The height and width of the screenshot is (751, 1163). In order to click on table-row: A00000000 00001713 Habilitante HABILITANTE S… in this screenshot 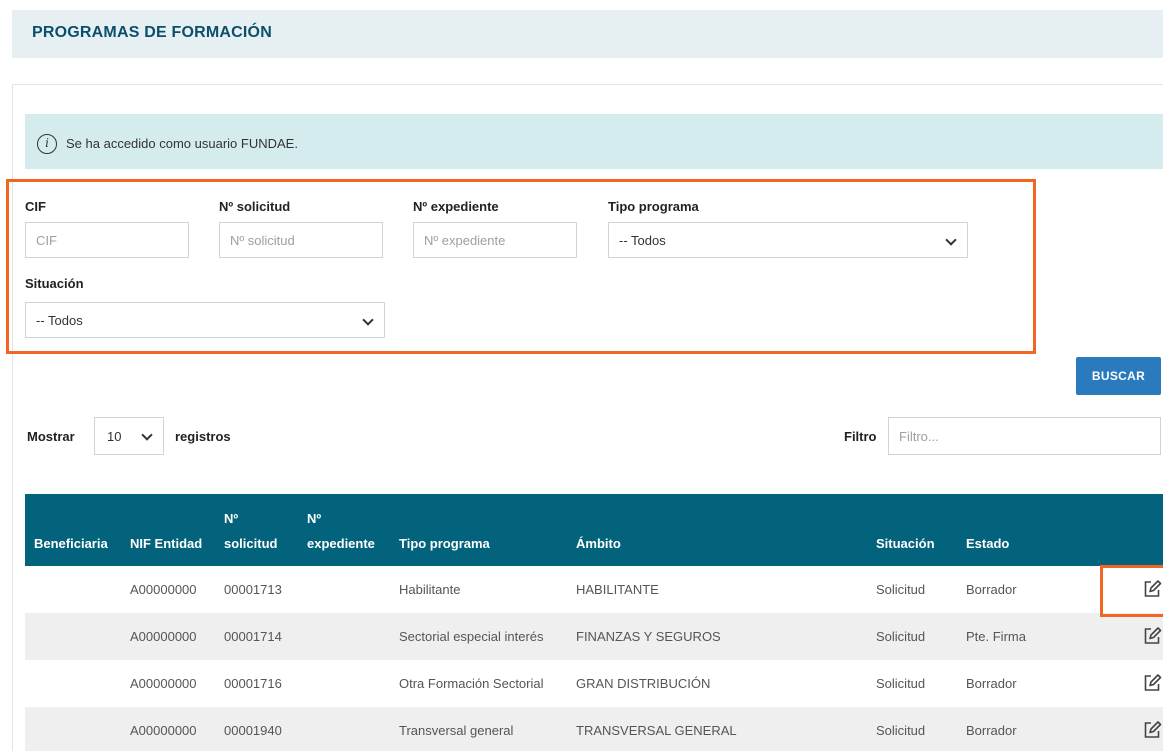, I will do `click(594, 589)`.